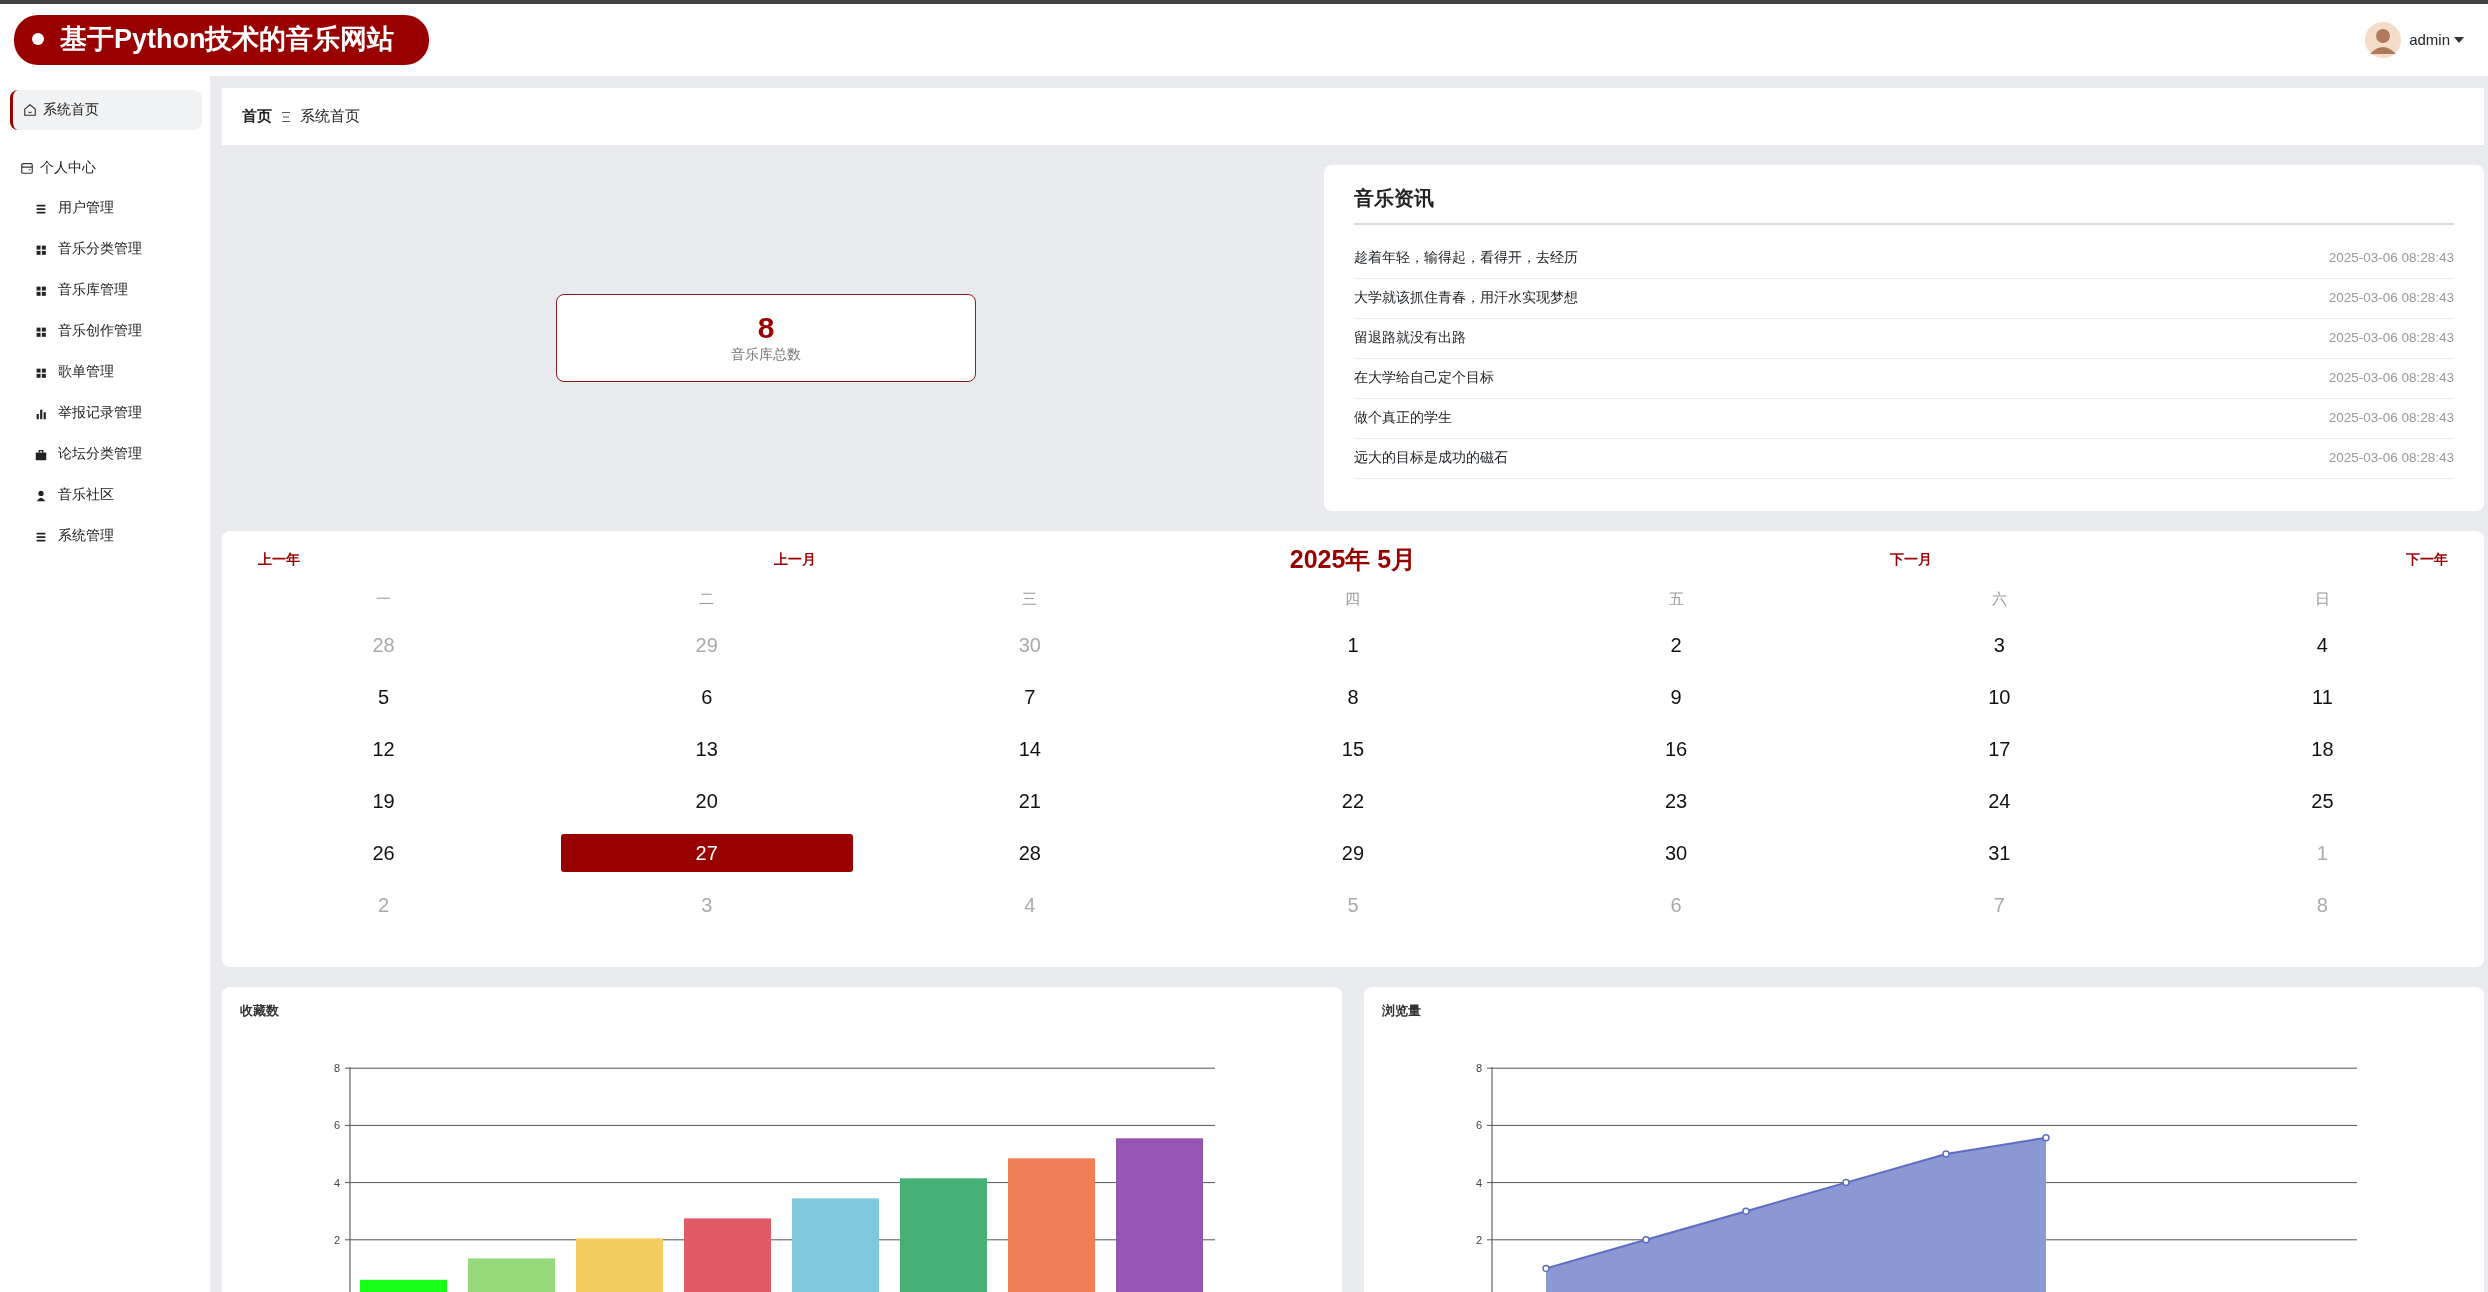  What do you see at coordinates (766, 354) in the screenshot?
I see `stat-label: 音乐库总数` at bounding box center [766, 354].